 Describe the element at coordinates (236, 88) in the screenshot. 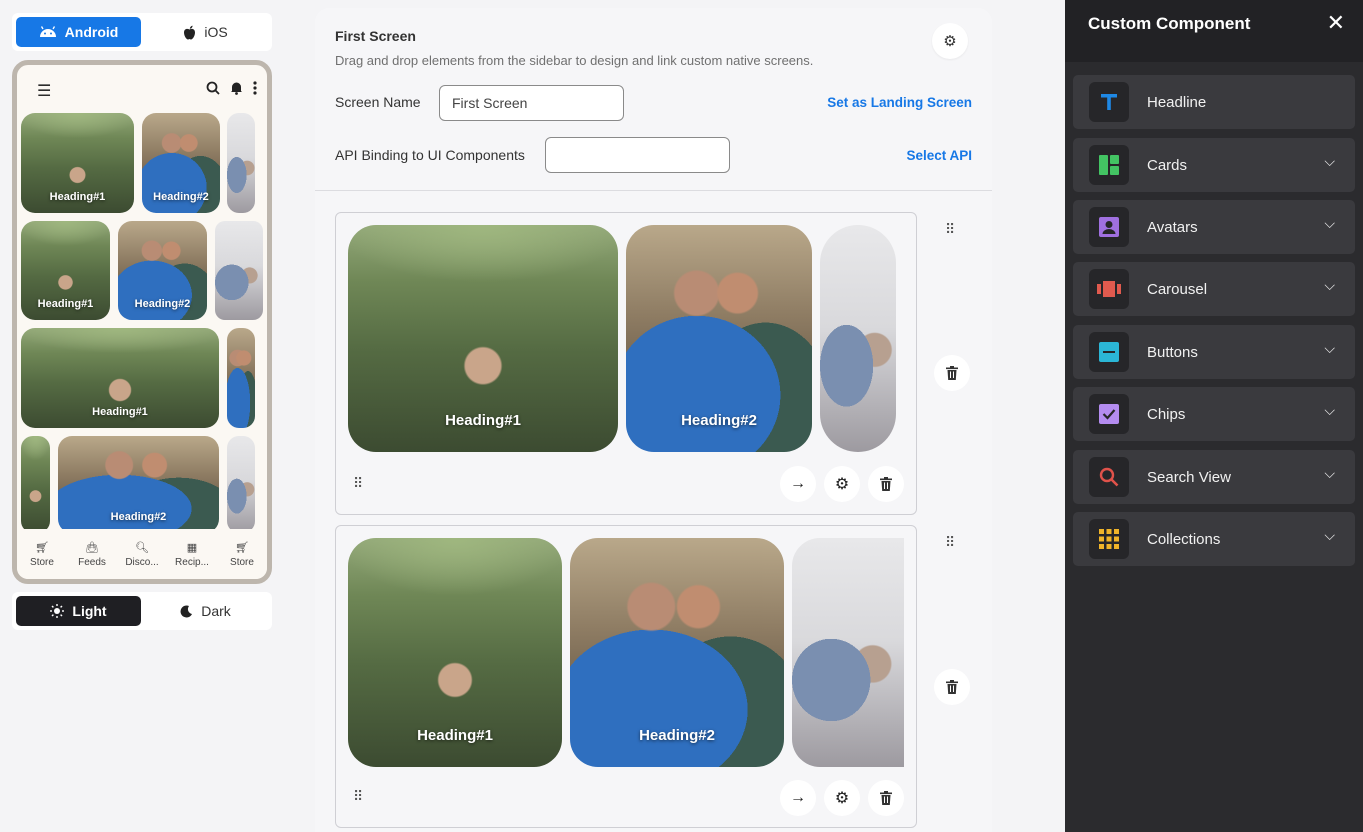

I see `bell-icon` at that location.